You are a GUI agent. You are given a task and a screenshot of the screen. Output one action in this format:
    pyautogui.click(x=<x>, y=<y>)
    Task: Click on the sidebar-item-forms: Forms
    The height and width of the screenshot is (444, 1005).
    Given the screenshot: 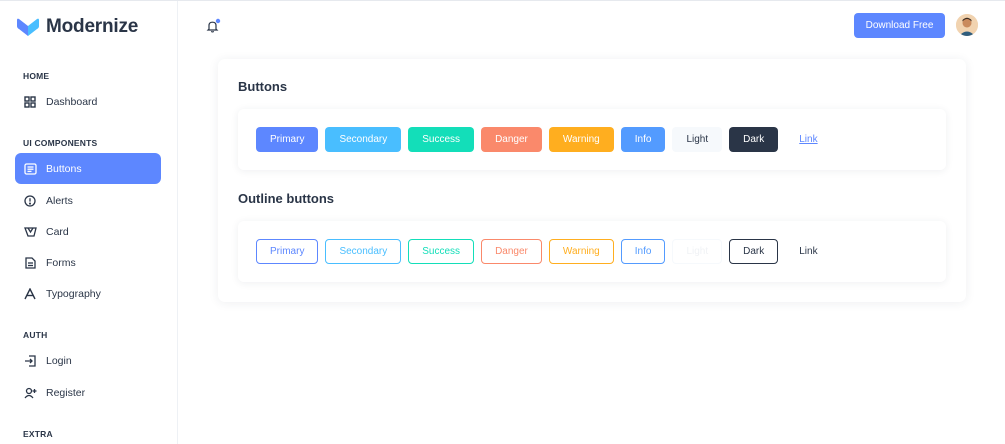 What is the action you would take?
    pyautogui.click(x=88, y=262)
    